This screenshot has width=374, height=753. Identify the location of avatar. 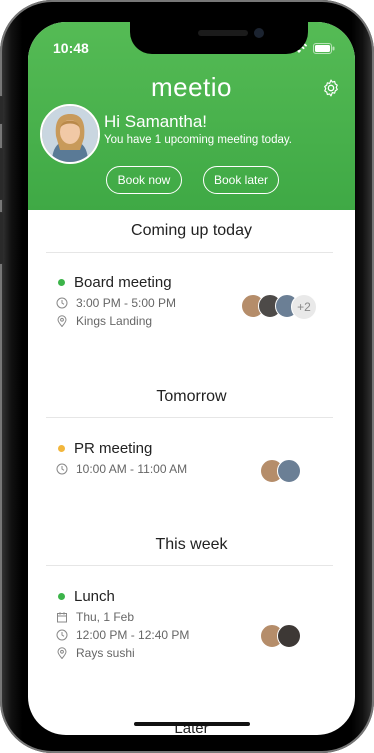
(70, 134).